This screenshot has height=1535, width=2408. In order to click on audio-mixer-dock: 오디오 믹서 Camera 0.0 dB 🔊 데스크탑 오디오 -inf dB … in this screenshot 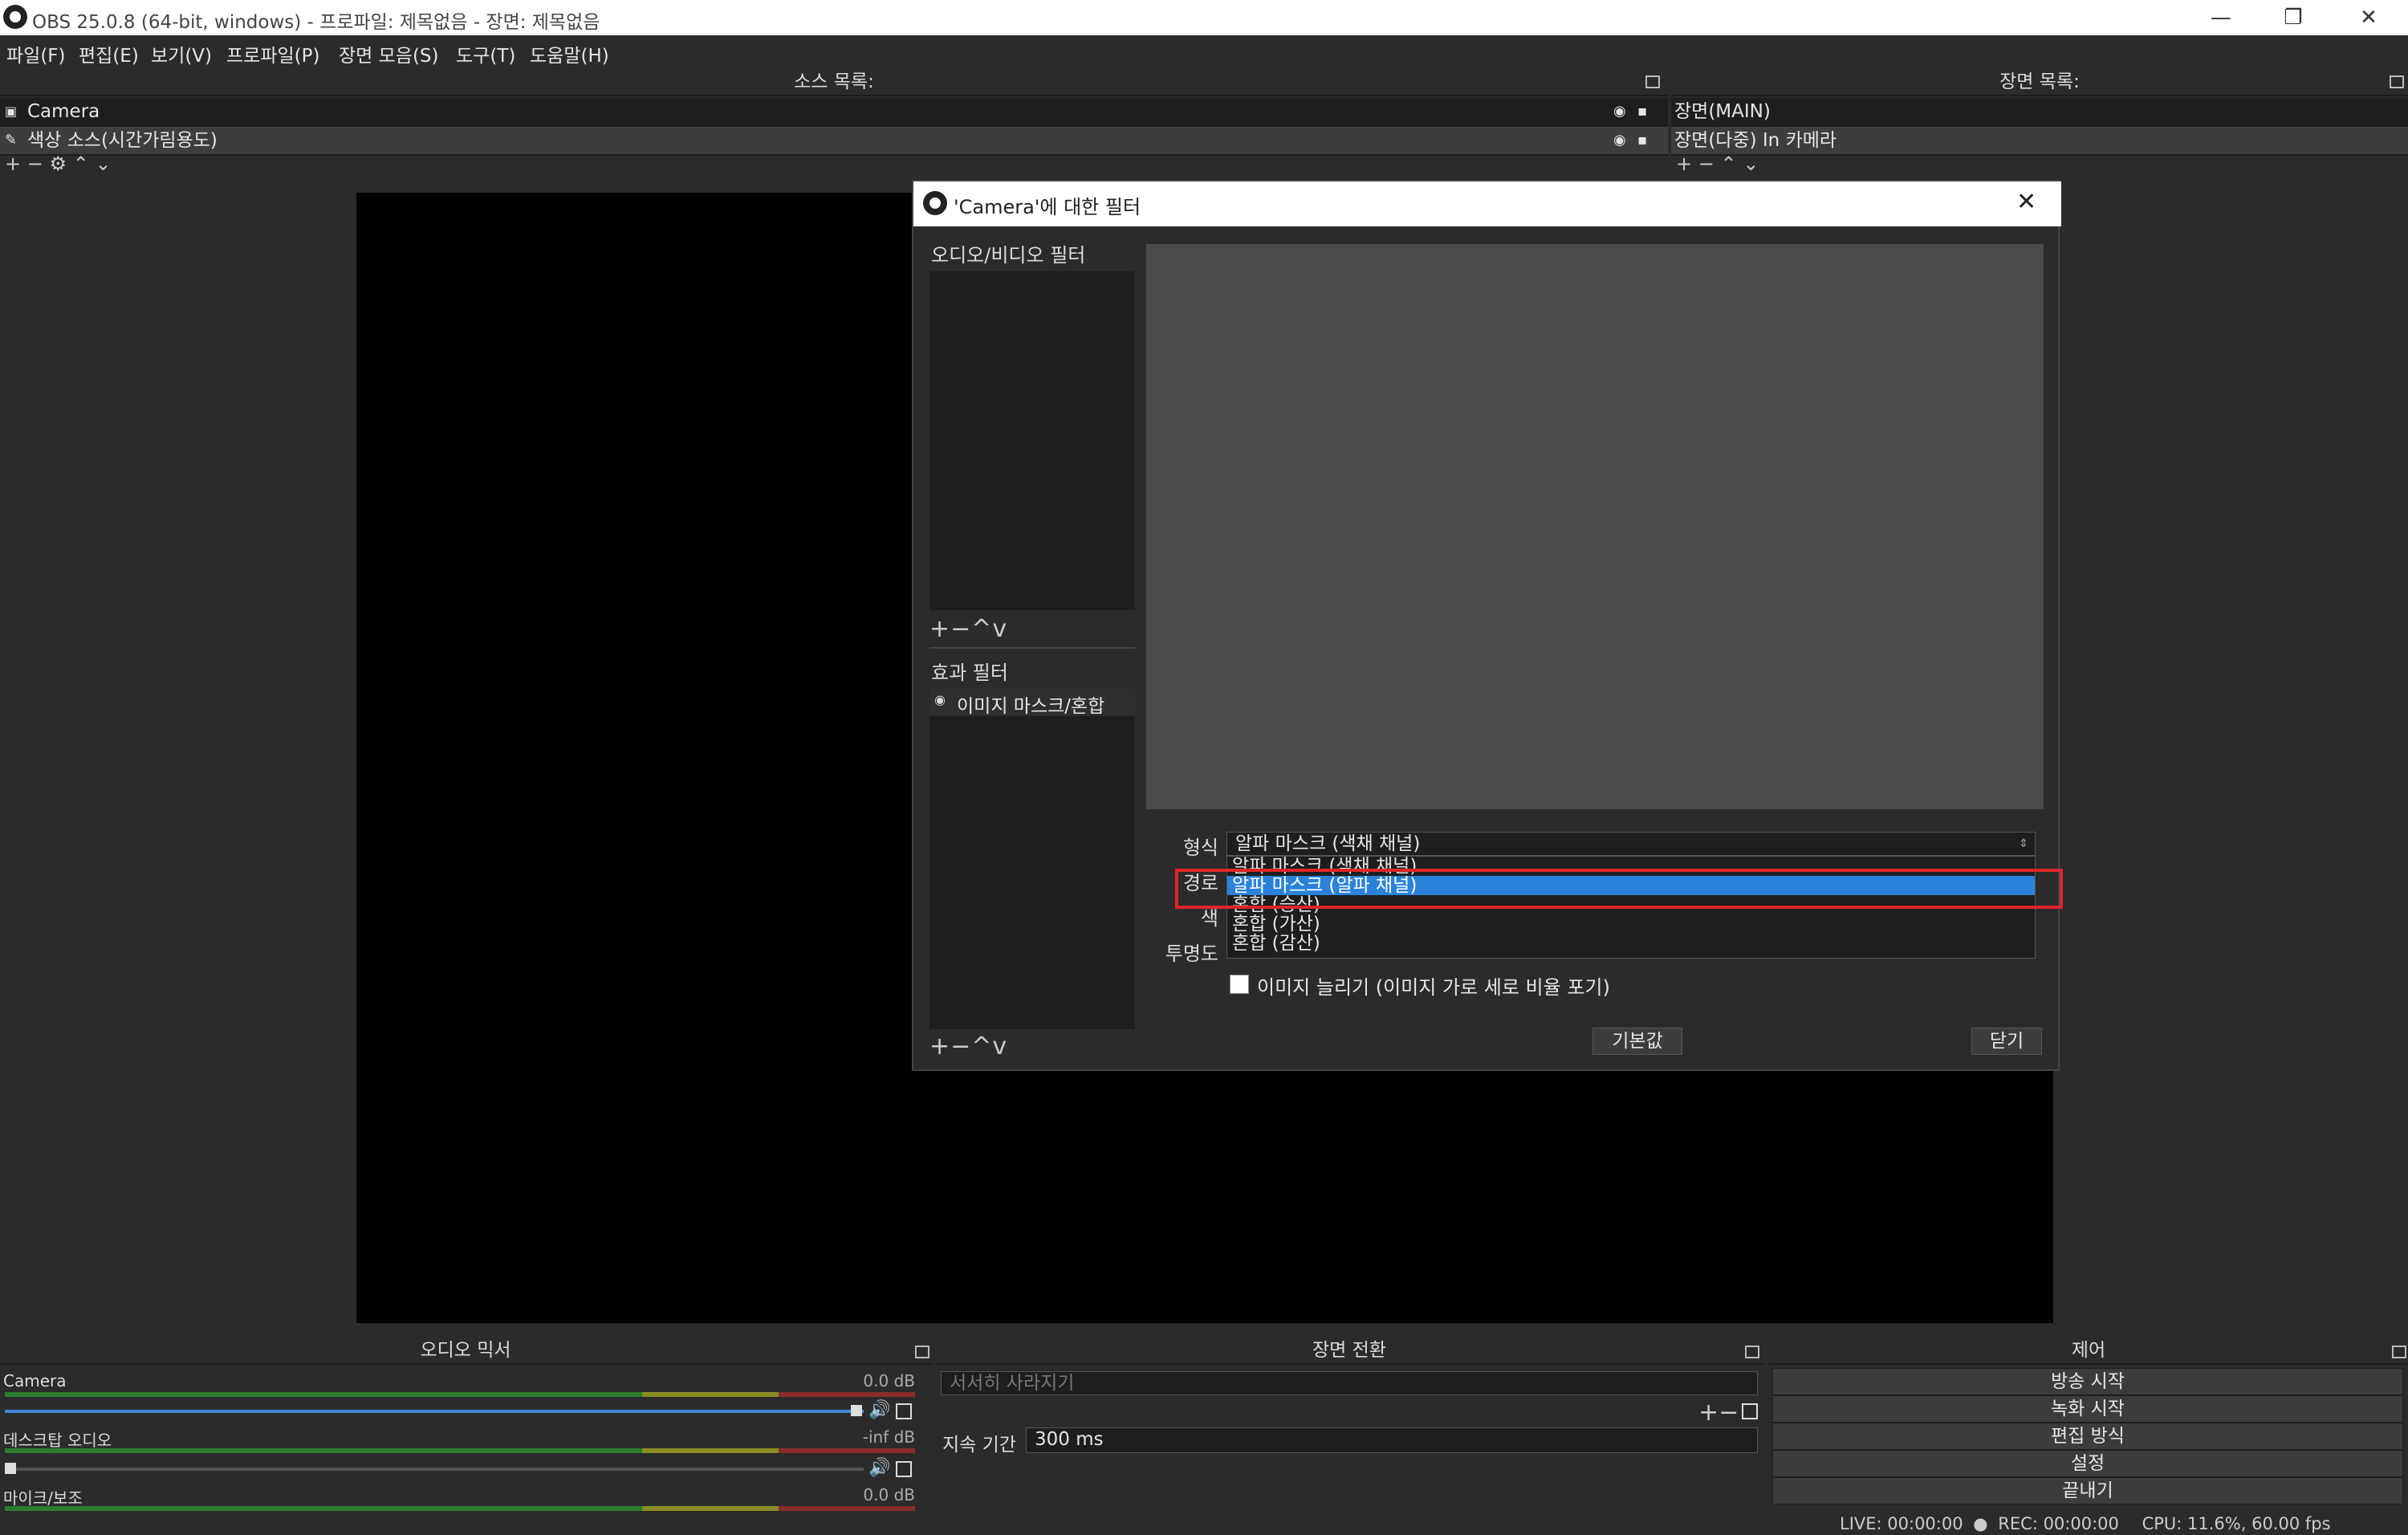, I will do `click(465, 1435)`.